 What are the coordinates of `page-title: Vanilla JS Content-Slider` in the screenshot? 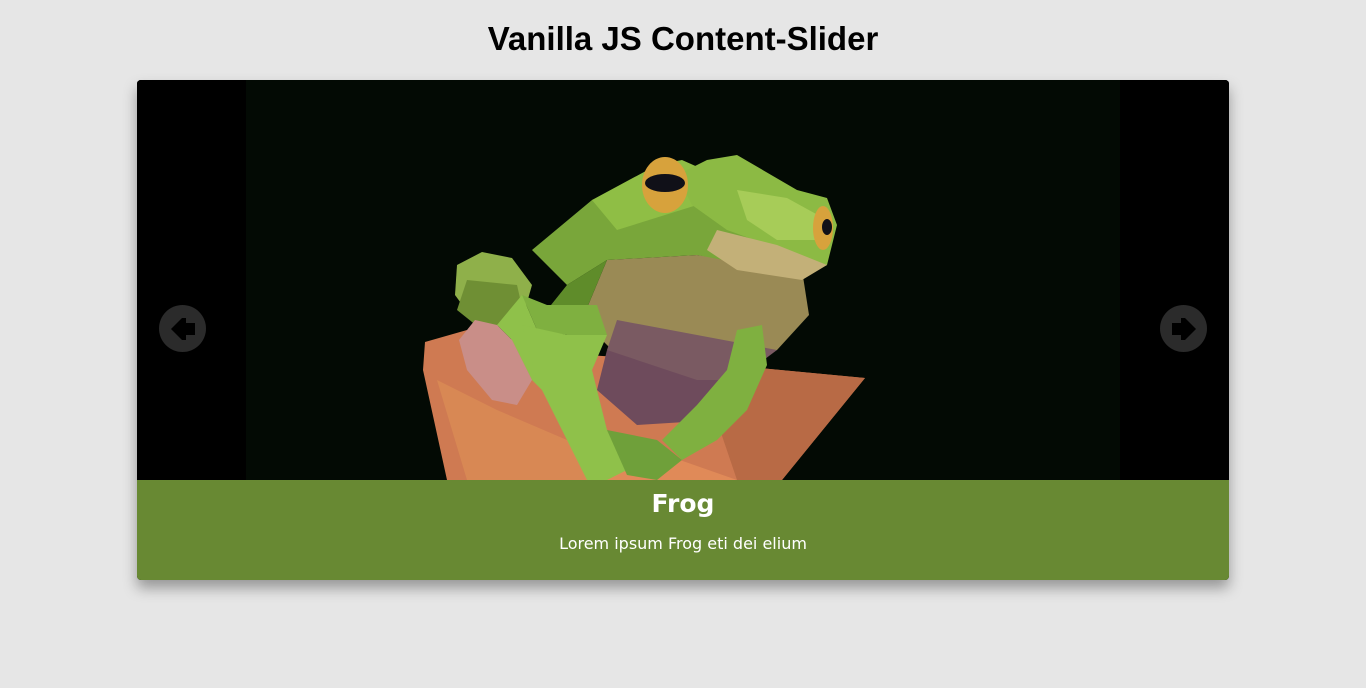 It's located at (683, 38).